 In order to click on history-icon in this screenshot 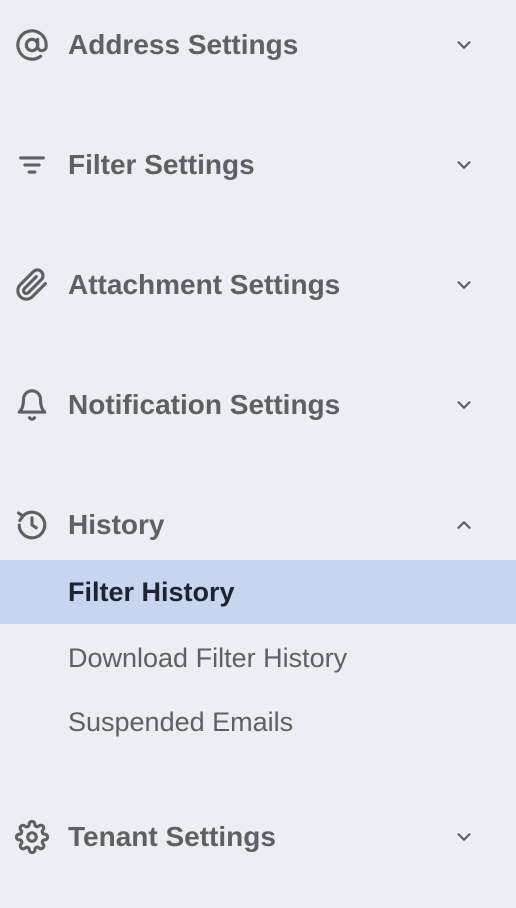, I will do `click(32, 525)`.